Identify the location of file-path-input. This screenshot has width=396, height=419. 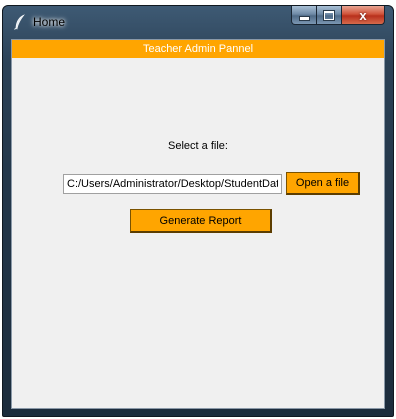
(172, 184).